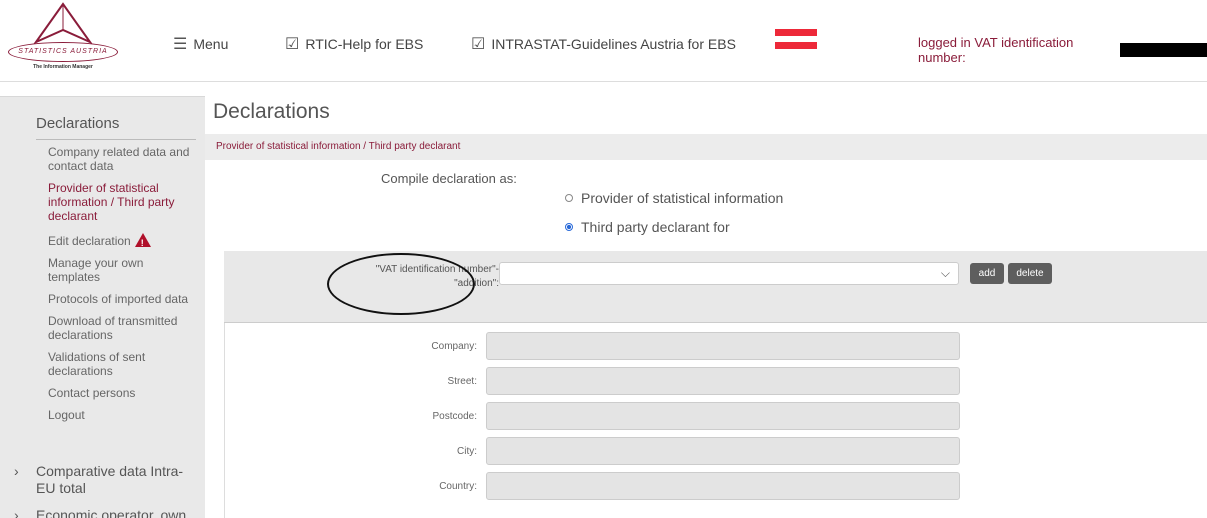  I want to click on rtic-help-label: RTIC-Help for EBS, so click(364, 44).